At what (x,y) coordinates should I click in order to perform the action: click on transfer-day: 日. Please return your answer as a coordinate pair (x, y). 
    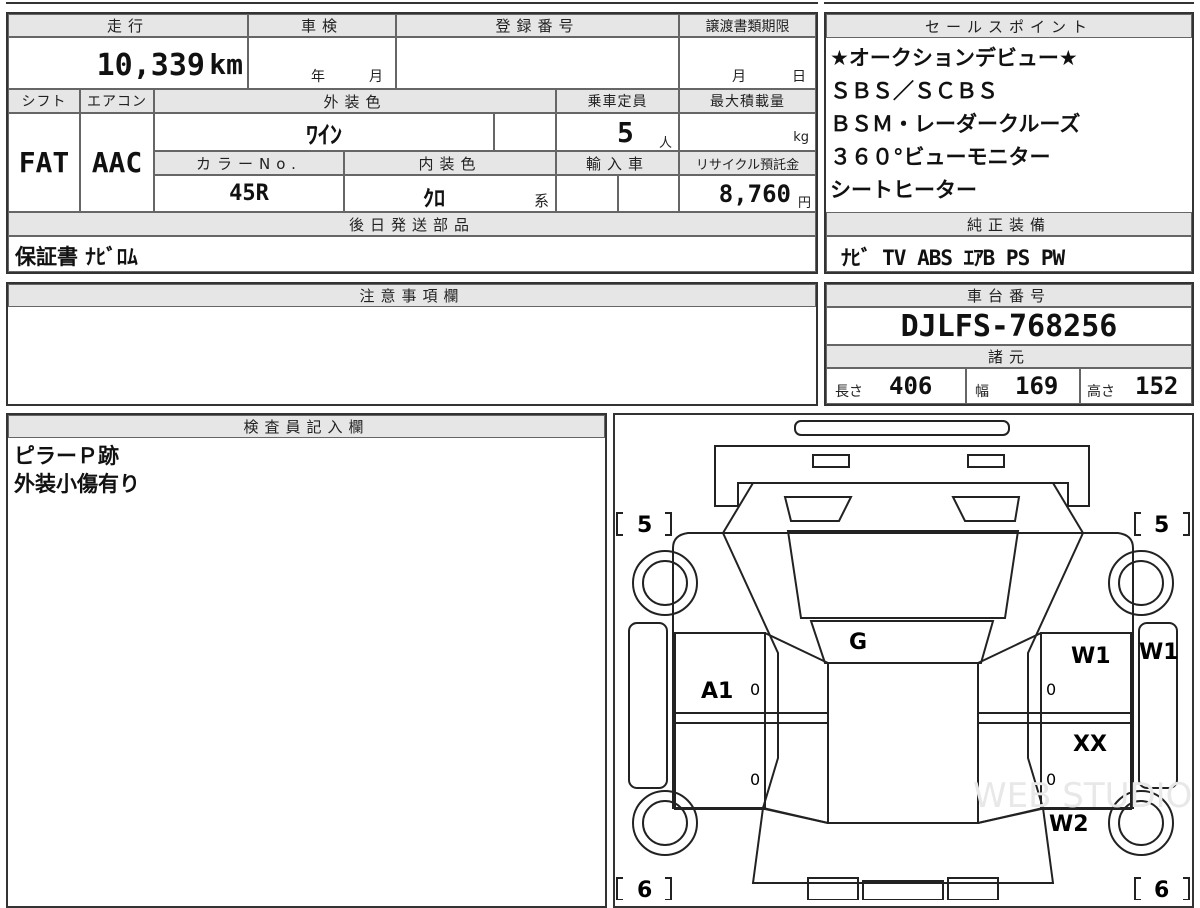
    Looking at the image, I should click on (799, 77).